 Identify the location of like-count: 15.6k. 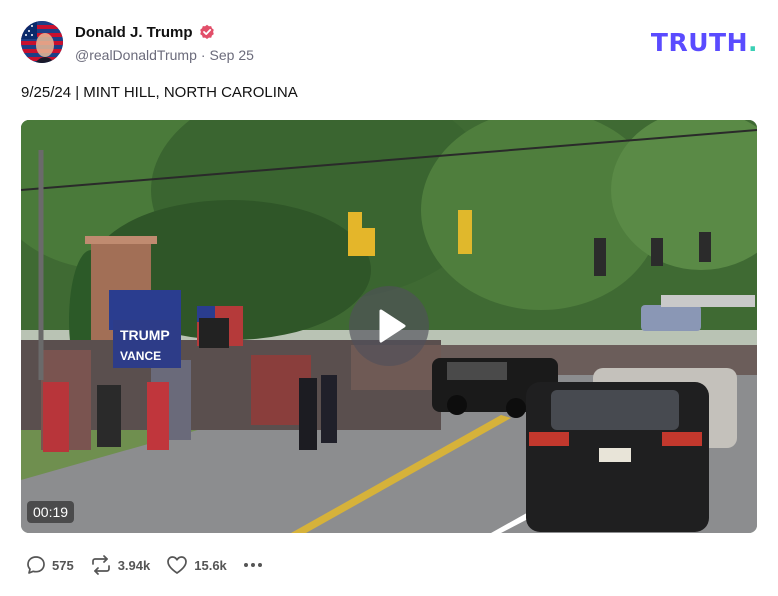
(210, 565).